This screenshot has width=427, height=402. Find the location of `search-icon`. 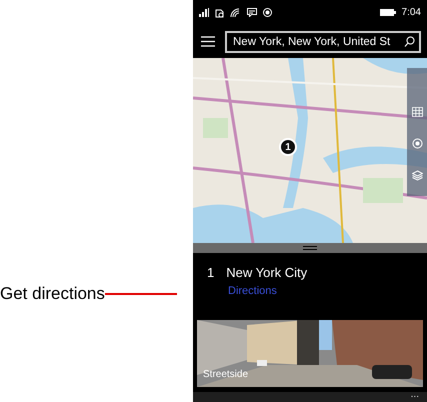

search-icon is located at coordinates (409, 41).